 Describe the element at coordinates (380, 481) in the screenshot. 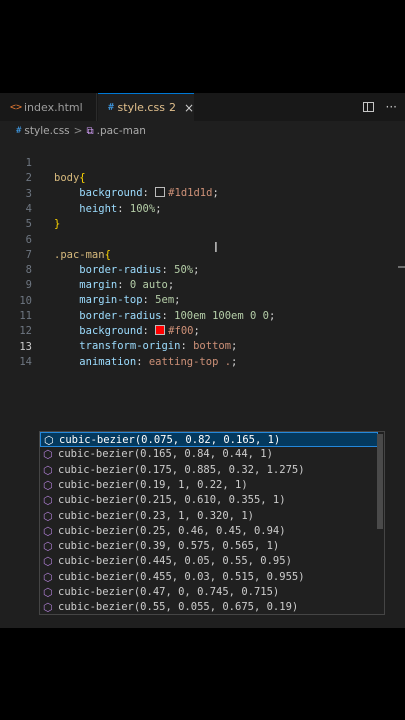

I see `suggestion-scrollbar` at that location.